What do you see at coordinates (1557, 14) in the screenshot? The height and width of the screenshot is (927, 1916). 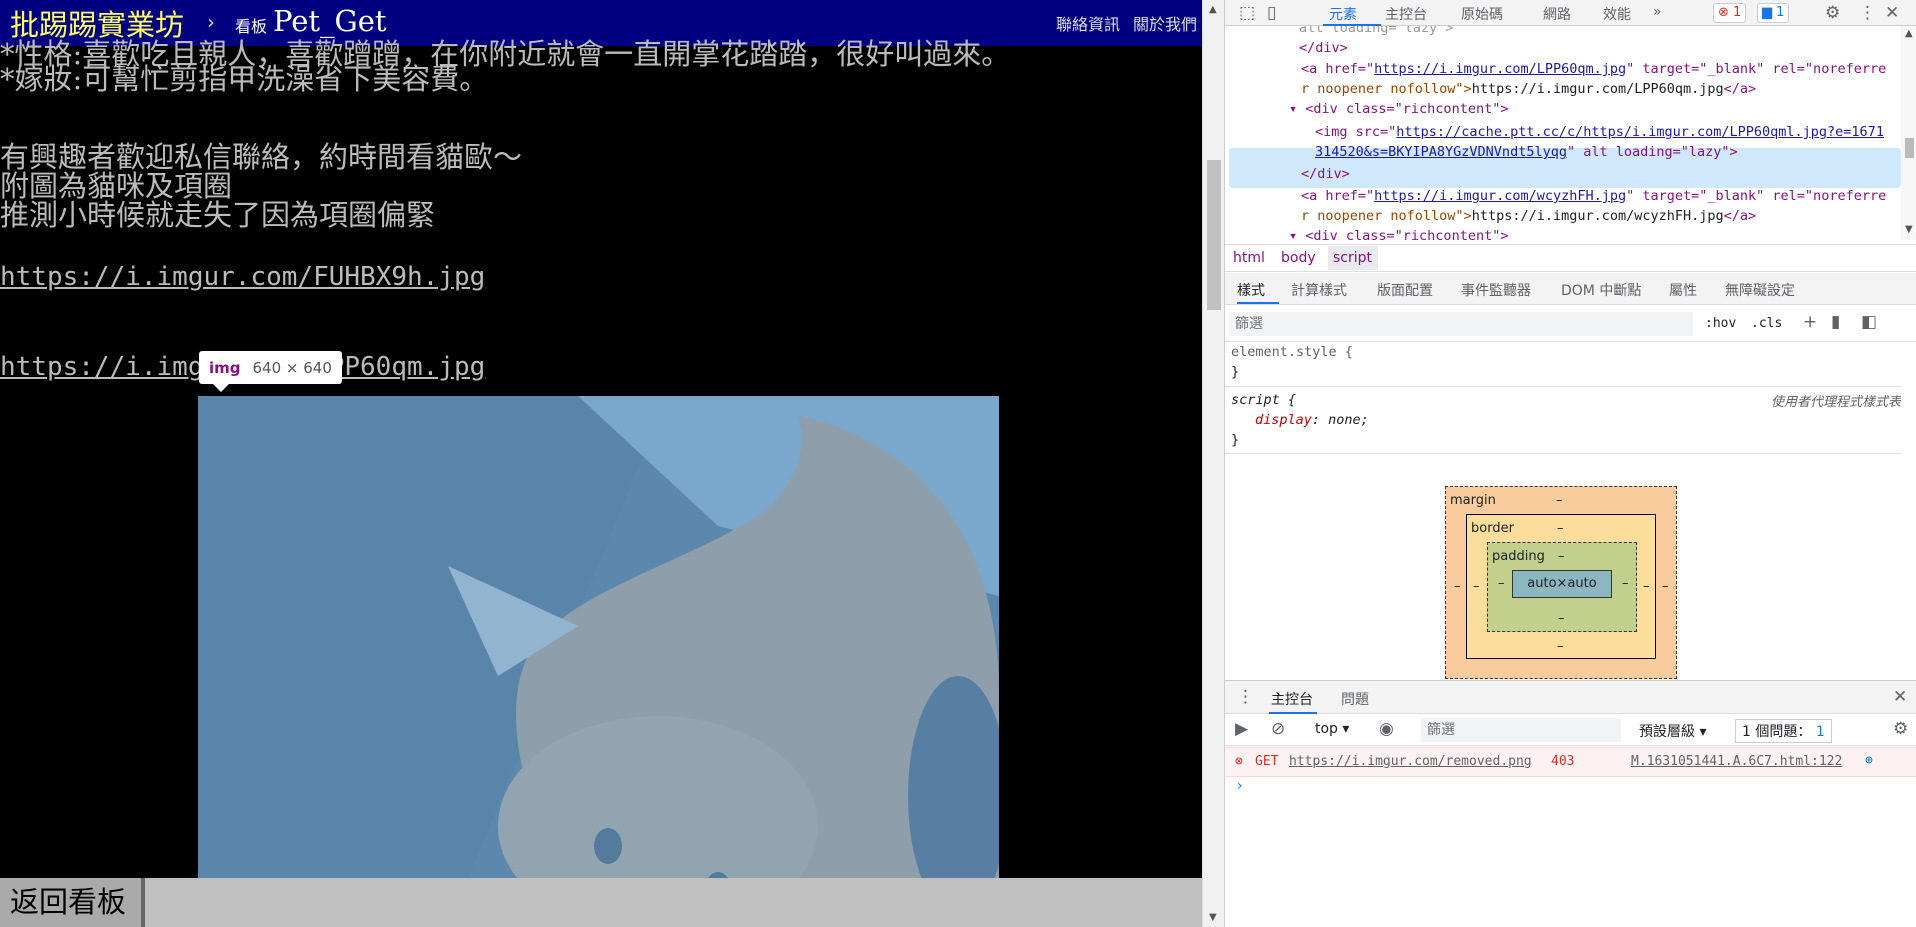 I see `tab-network: 網路` at bounding box center [1557, 14].